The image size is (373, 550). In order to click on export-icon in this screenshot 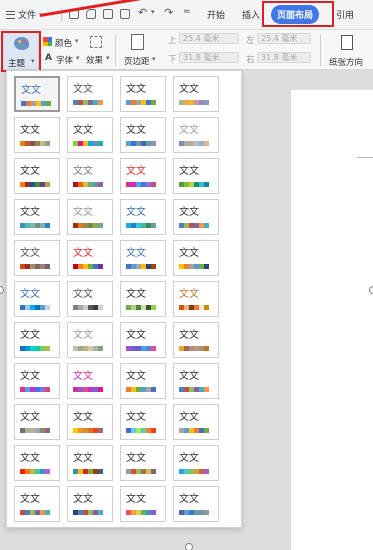, I will do `click(91, 14)`.